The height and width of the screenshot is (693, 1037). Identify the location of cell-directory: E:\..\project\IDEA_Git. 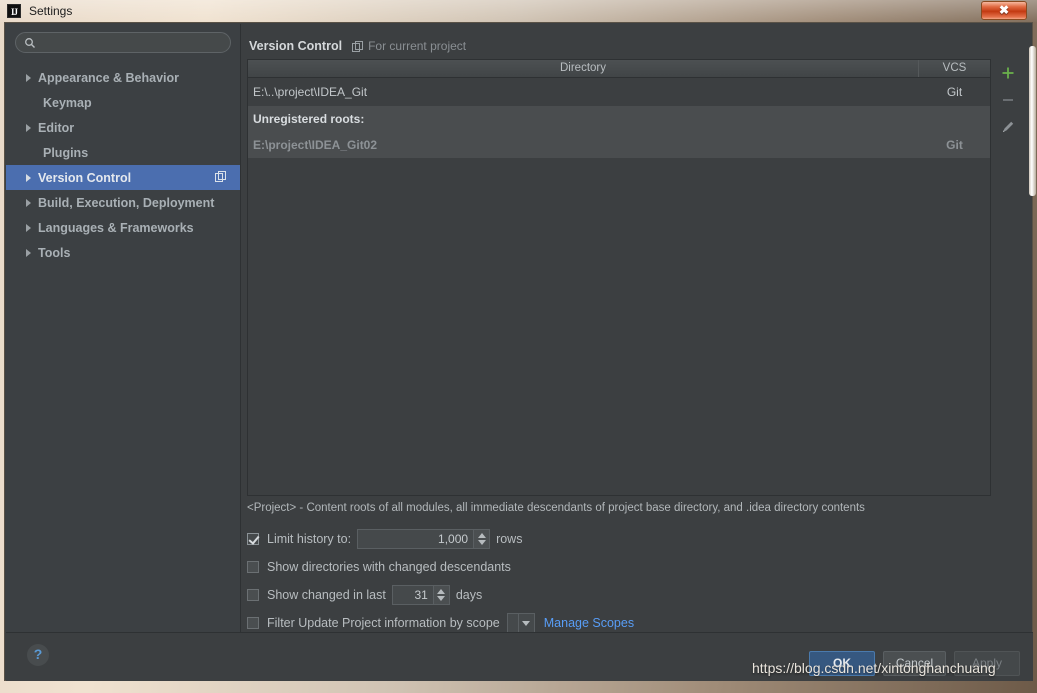
(310, 91).